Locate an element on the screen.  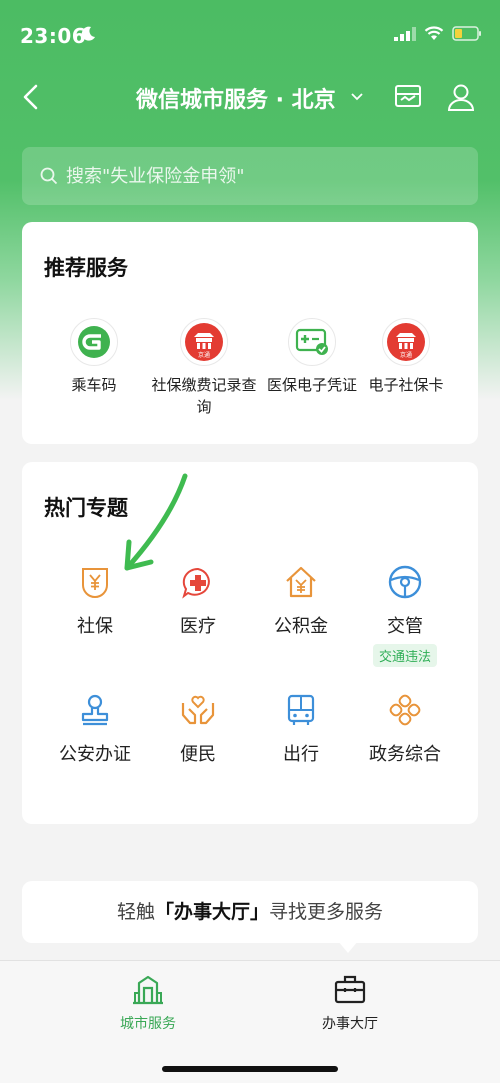
city-selector: 微信城市服务 · 北京 is located at coordinates (236, 98).